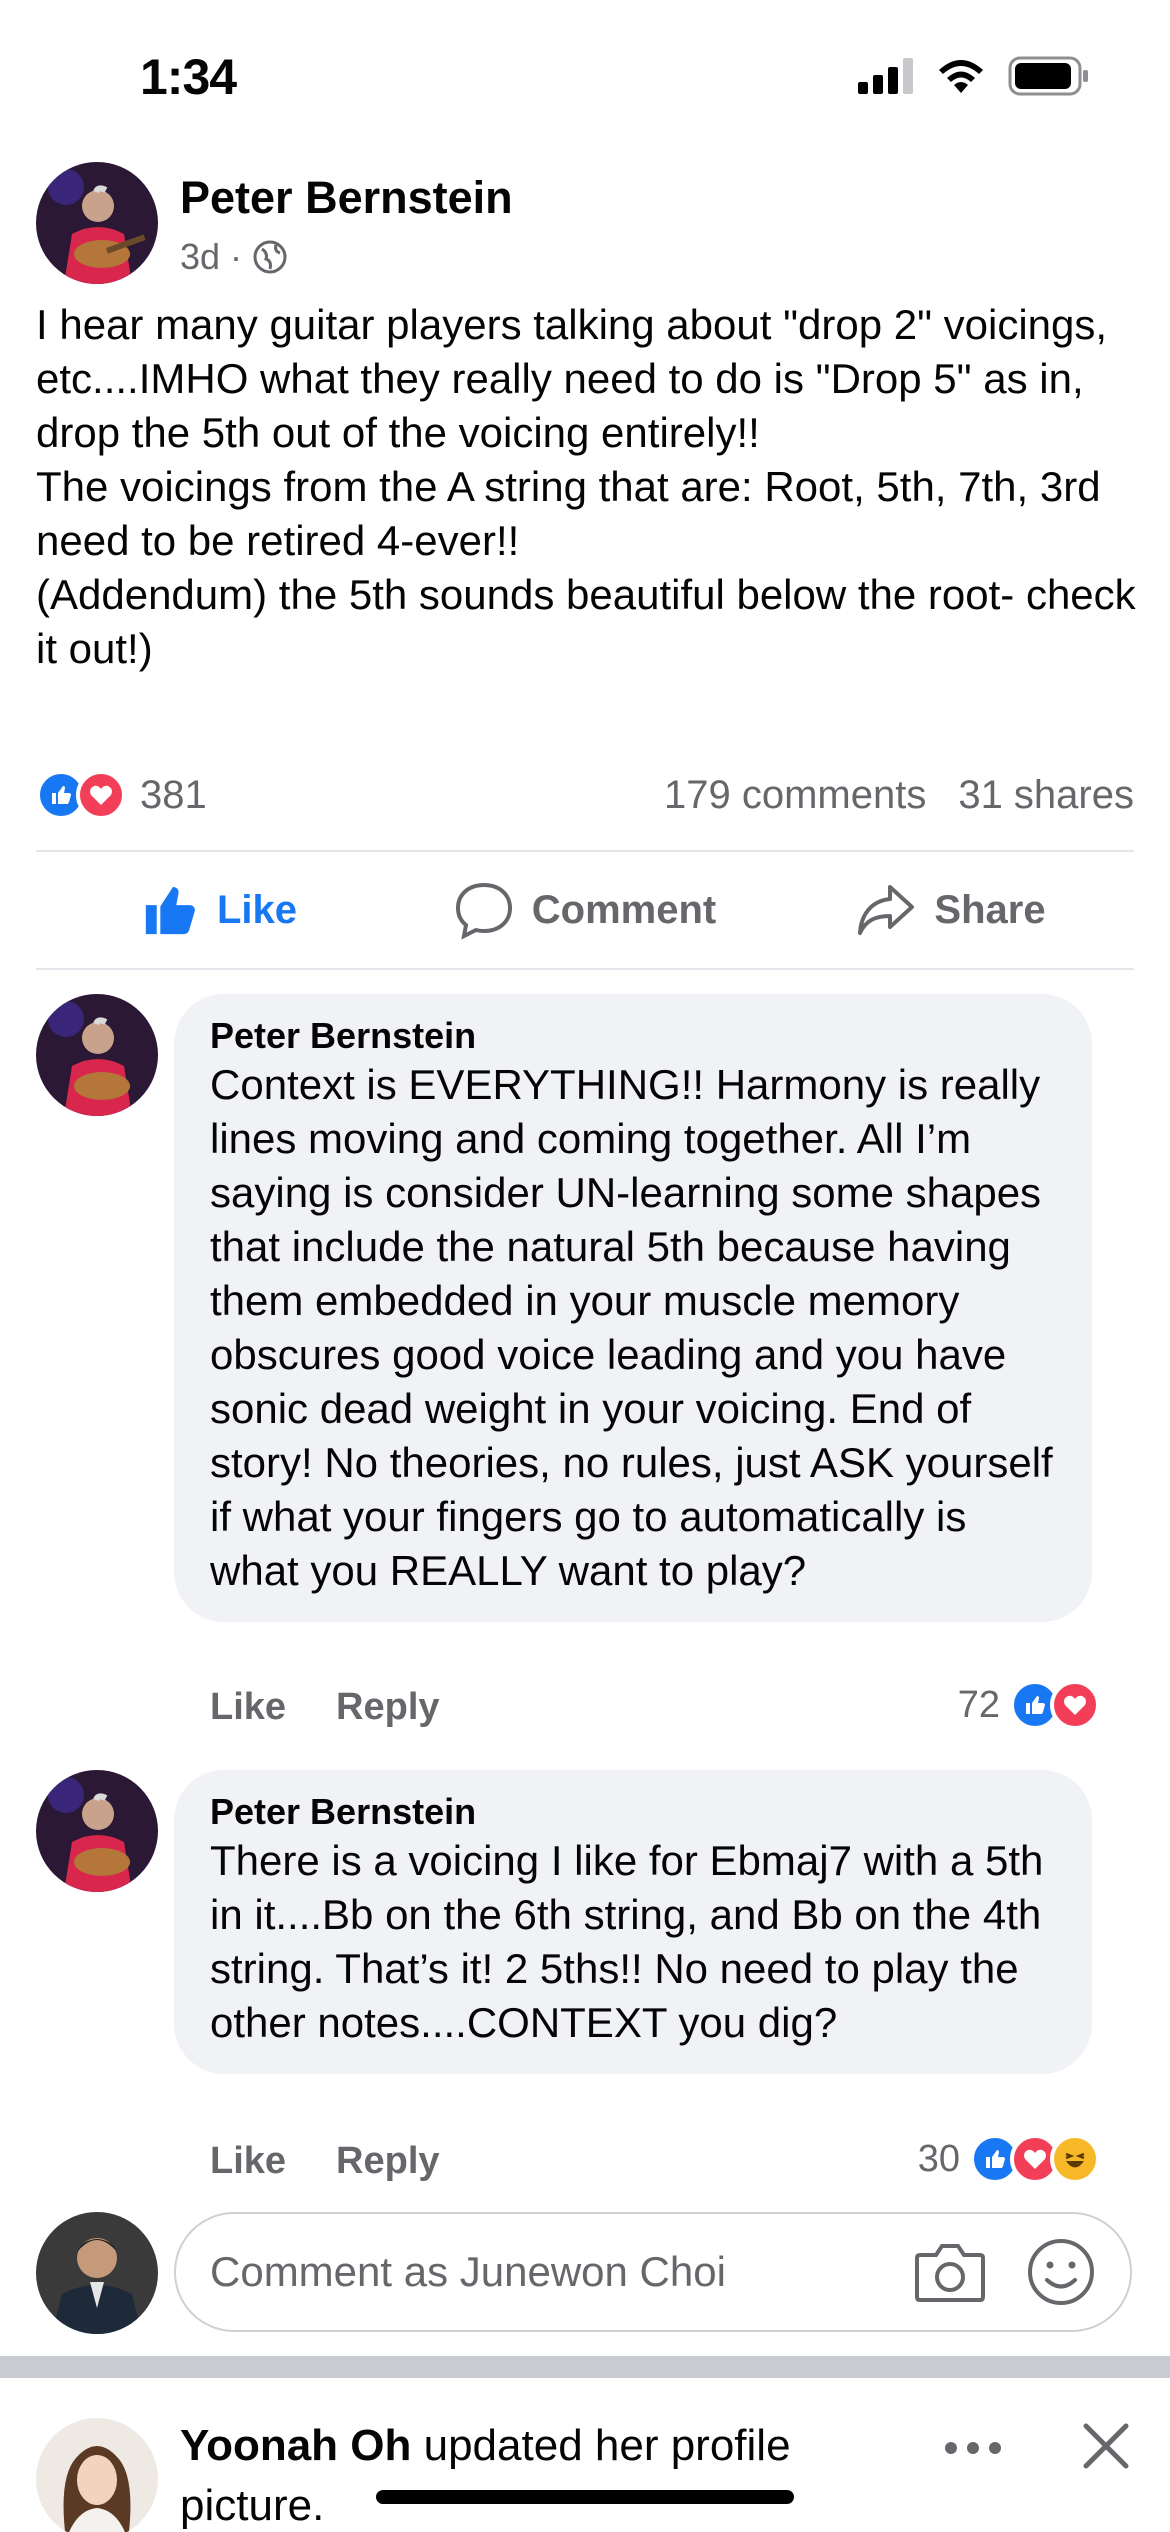  I want to click on comment-reaction-count: 72, so click(978, 1704).